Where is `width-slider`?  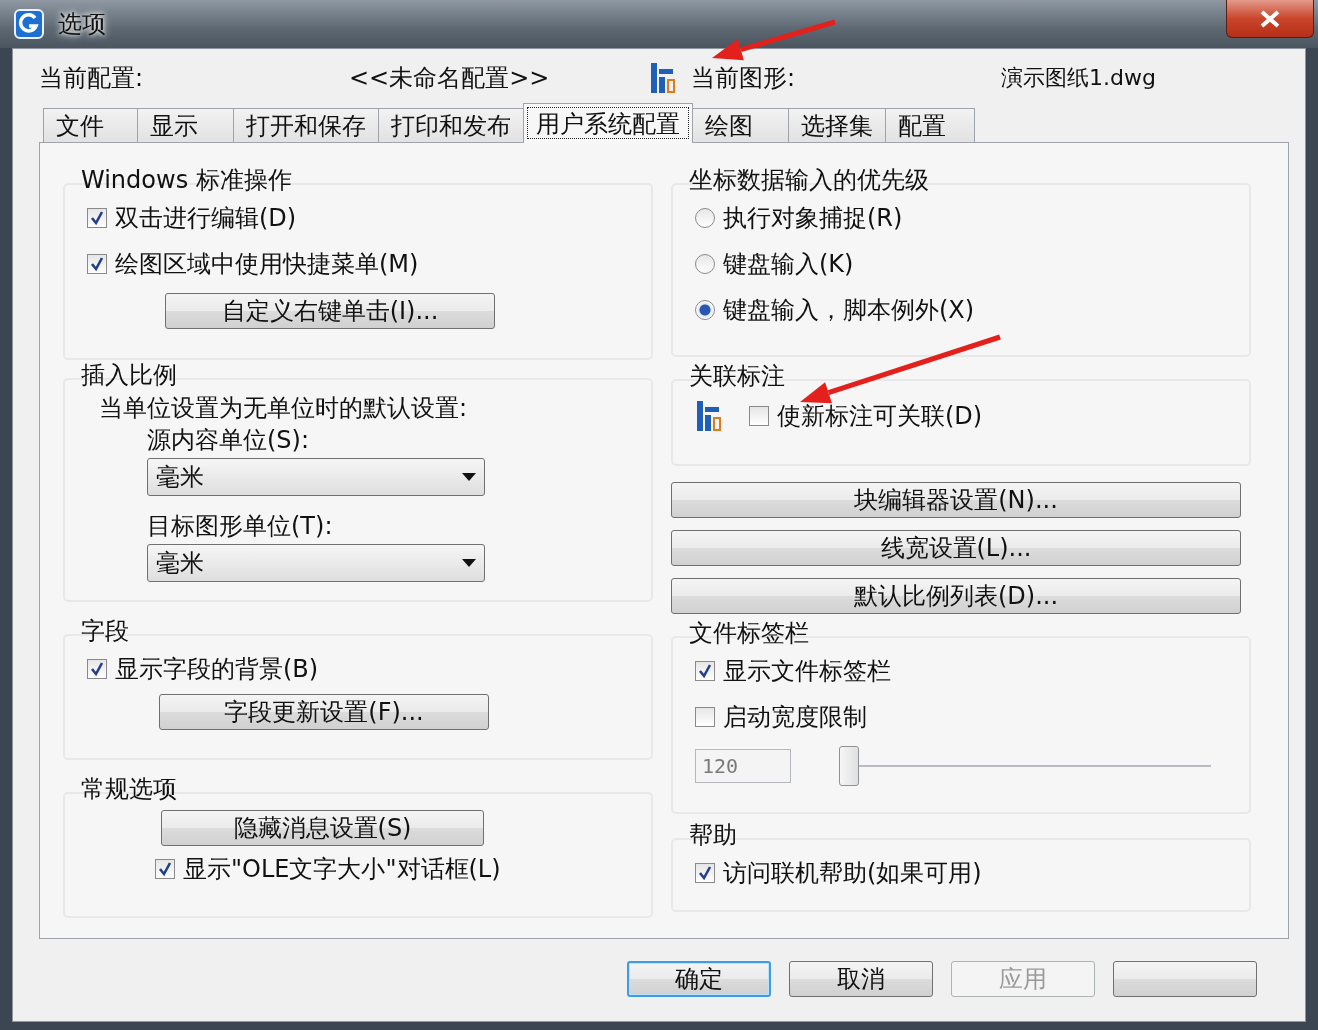 width-slider is located at coordinates (1025, 766).